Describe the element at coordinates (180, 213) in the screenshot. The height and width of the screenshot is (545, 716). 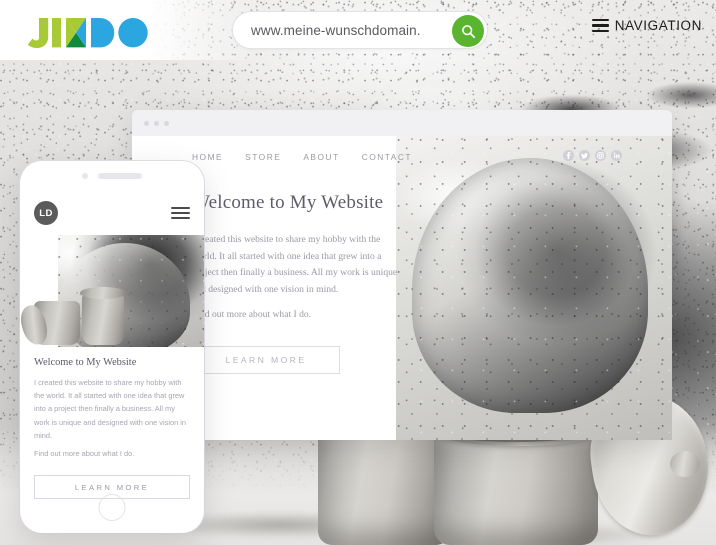
I see `phone-hamburger-menu-icon` at that location.